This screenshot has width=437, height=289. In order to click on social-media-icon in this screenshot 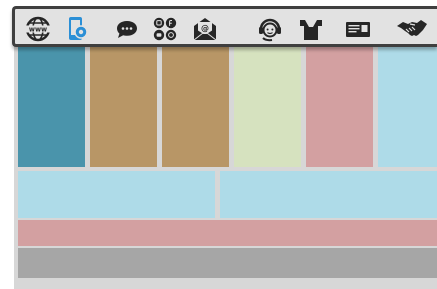, I will do `click(165, 29)`.